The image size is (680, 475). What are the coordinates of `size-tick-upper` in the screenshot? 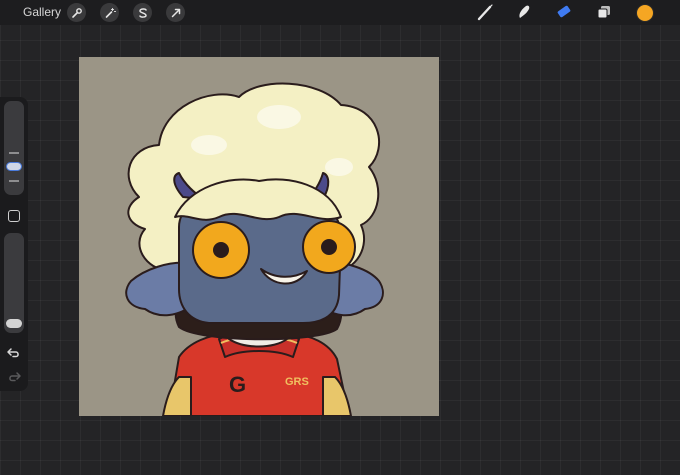 It's located at (14, 153).